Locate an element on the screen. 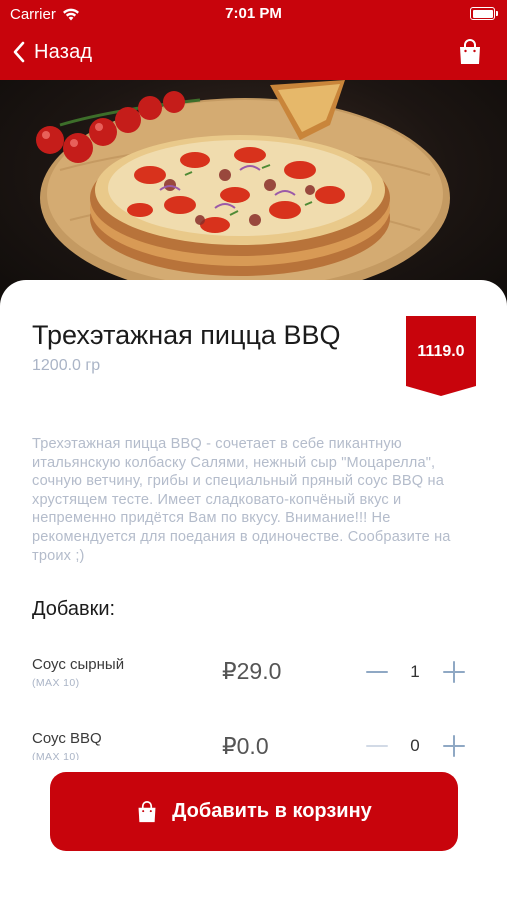 The height and width of the screenshot is (900, 507). price-tag: 1119.0 is located at coordinates (441, 356).